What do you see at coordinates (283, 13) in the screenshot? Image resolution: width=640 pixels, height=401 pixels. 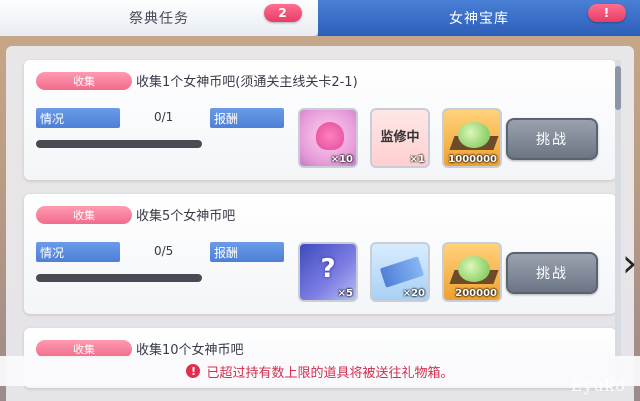 I see `notification-badge: 2` at bounding box center [283, 13].